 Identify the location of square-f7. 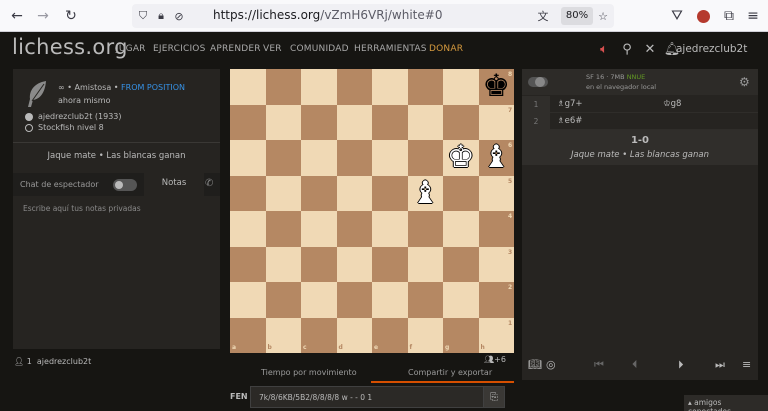
(425, 122).